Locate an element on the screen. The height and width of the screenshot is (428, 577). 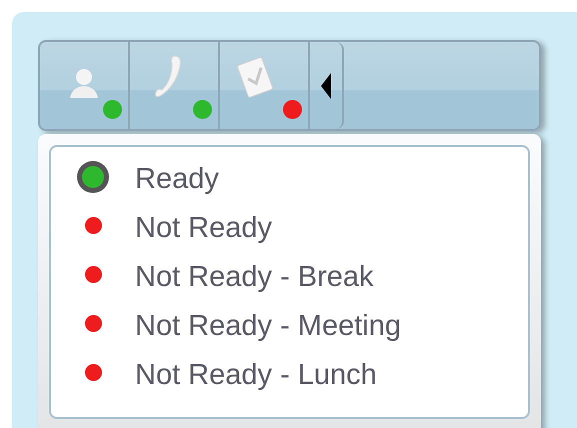
status-option: Not Ready - Break is located at coordinates (289, 285).